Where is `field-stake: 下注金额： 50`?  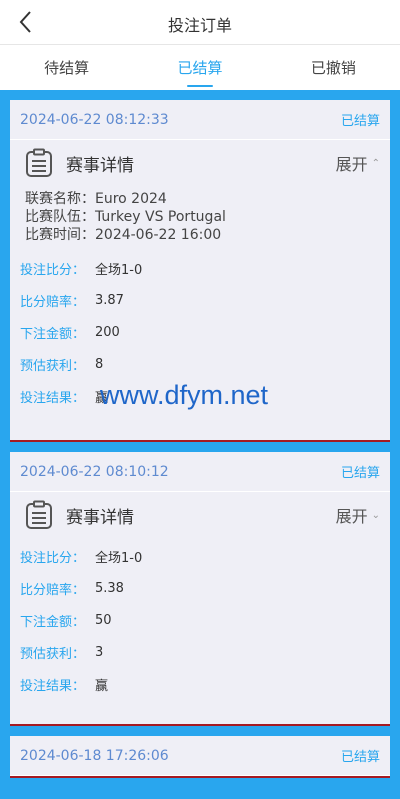
field-stake: 下注金额： 50 is located at coordinates (200, 620).